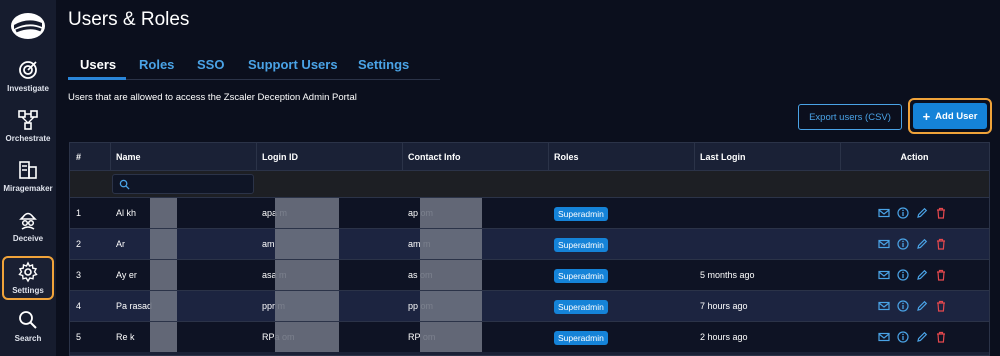 Image resolution: width=1000 pixels, height=356 pixels. Describe the element at coordinates (28, 170) in the screenshot. I see `miragemaker-icon` at that location.